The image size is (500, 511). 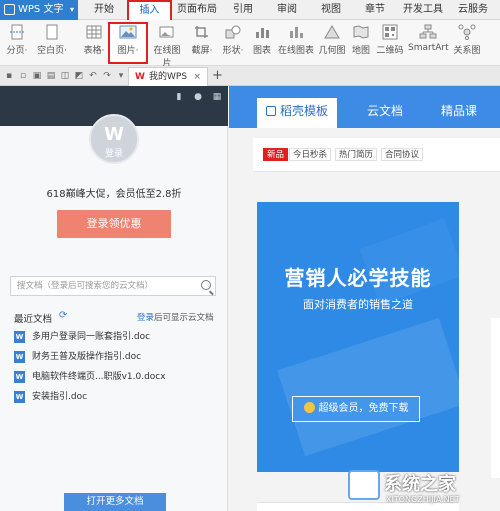 What do you see at coordinates (262, 44) in the screenshot?
I see `ribbon-chart: 图表` at bounding box center [262, 44].